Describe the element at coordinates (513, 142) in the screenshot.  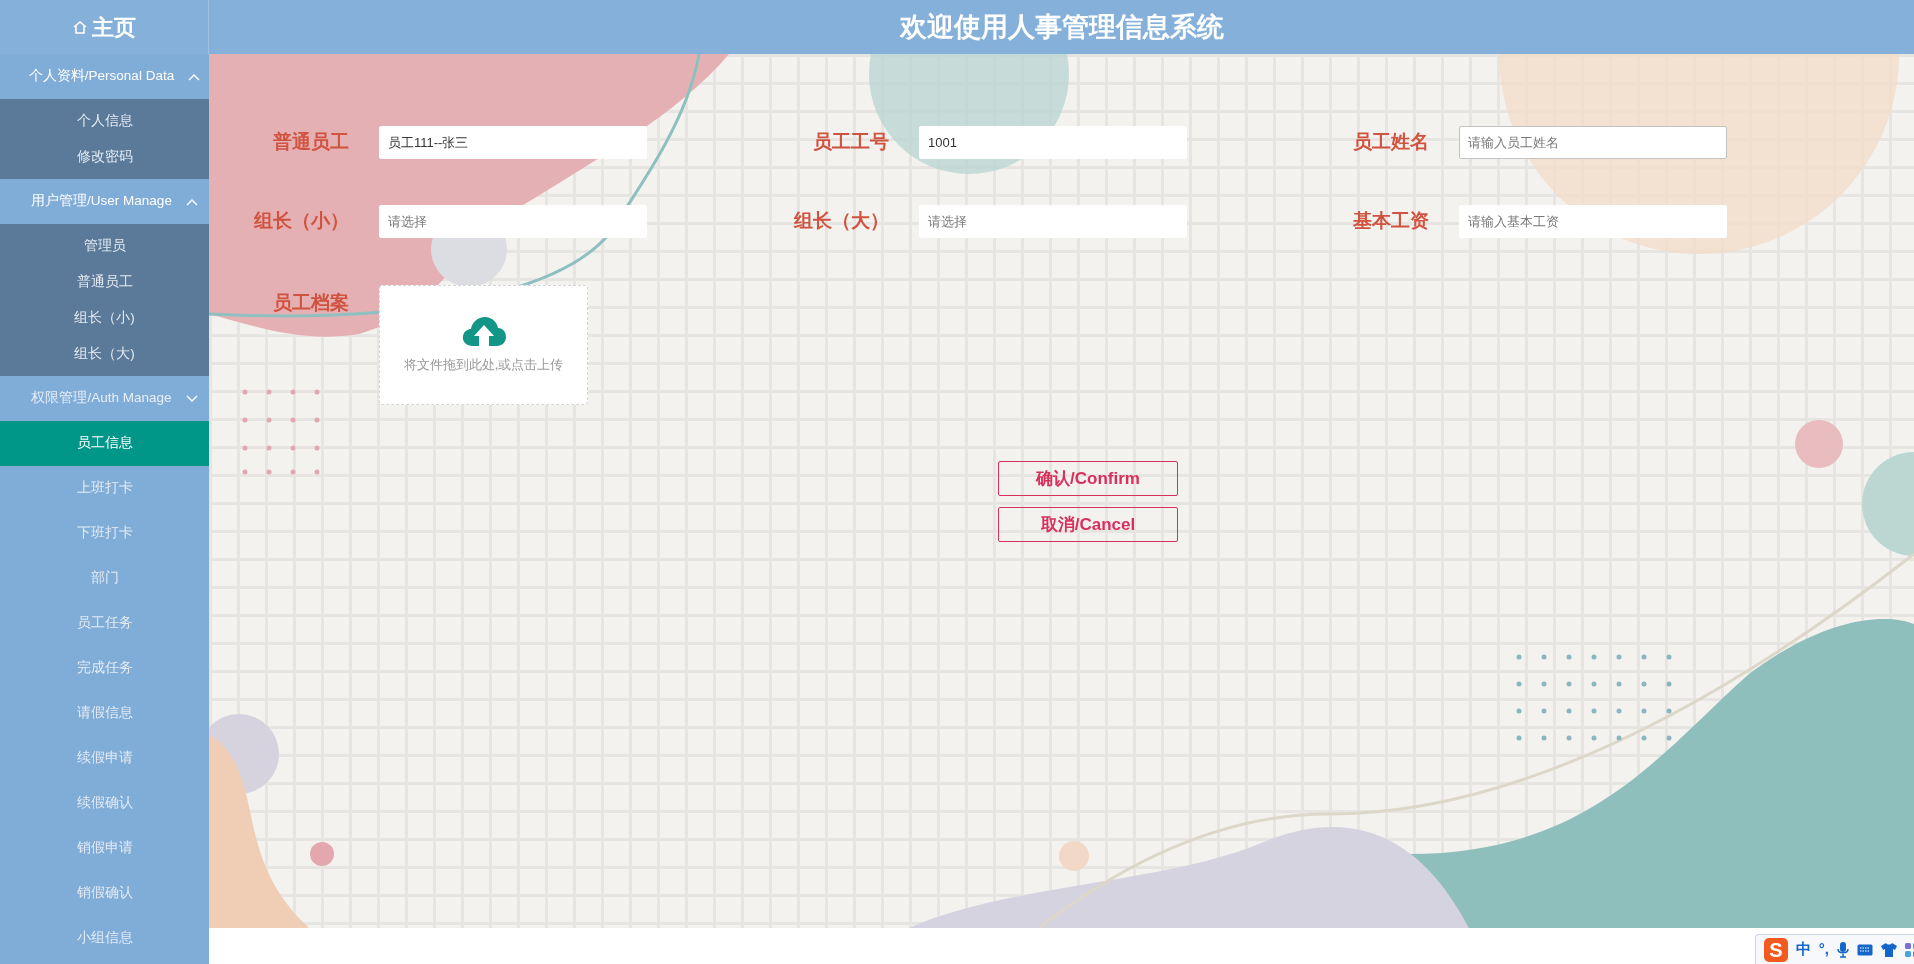
I see `input-field: 员工111--张三` at that location.